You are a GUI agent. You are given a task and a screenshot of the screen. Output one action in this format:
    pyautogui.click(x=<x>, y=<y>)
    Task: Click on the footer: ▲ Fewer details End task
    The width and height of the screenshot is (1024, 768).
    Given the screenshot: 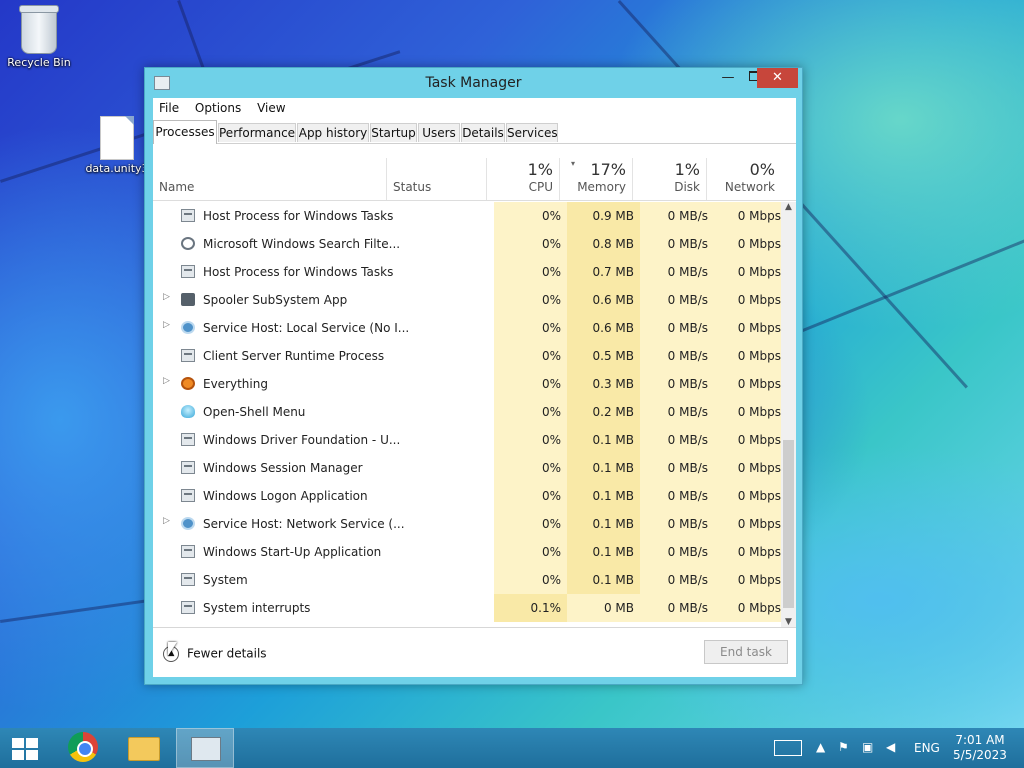 What is the action you would take?
    pyautogui.click(x=474, y=652)
    